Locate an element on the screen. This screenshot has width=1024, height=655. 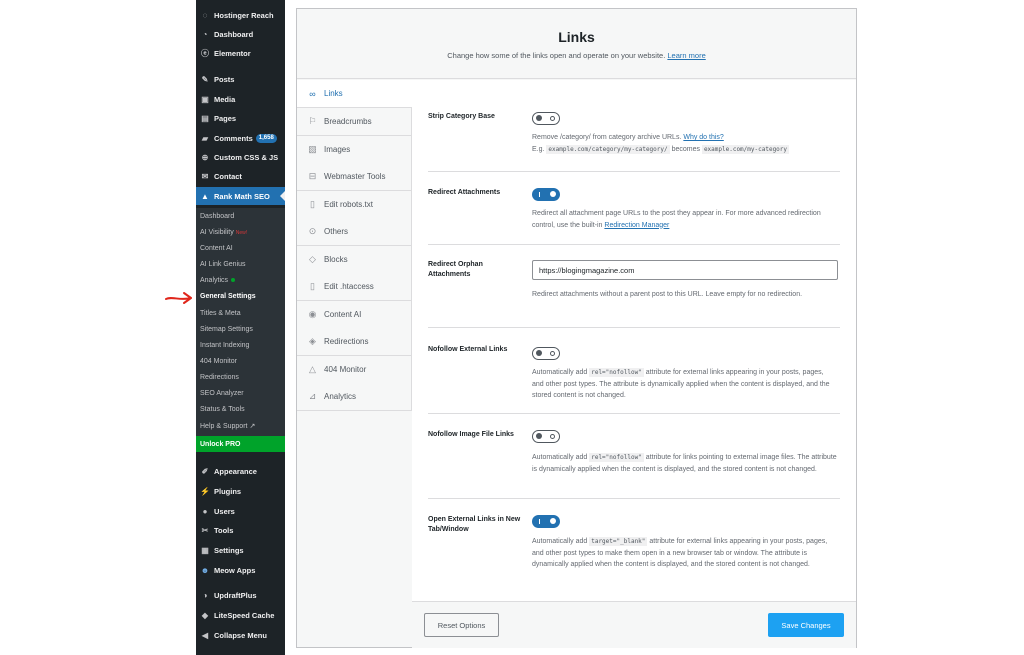
tab-breadcrumbs: ⚐ Breadcrumbs is located at coordinates (354, 122).